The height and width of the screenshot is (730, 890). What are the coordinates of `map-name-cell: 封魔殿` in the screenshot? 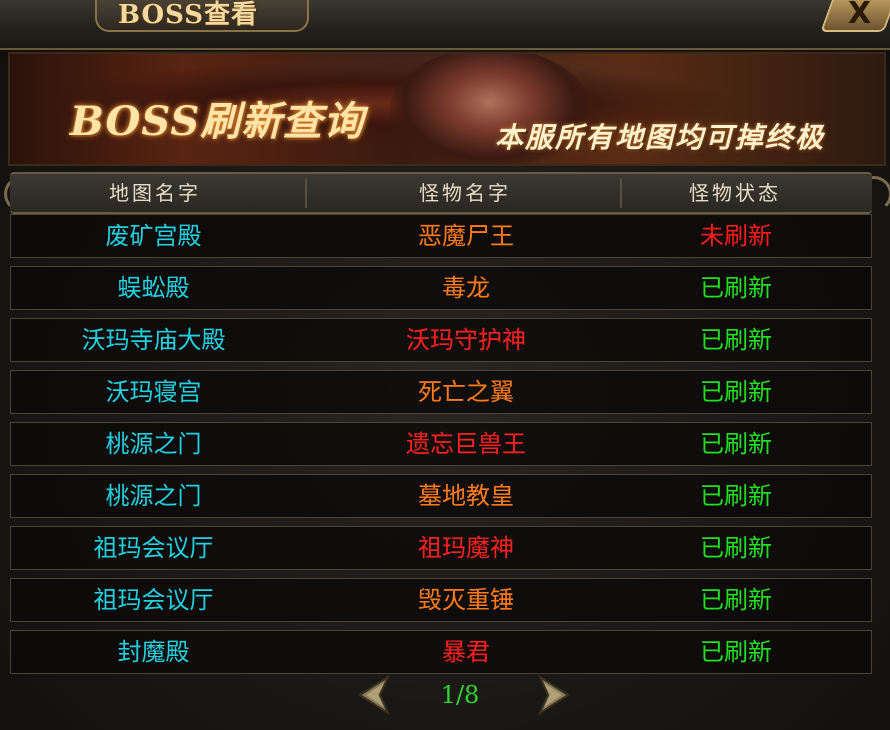 It's located at (153, 652).